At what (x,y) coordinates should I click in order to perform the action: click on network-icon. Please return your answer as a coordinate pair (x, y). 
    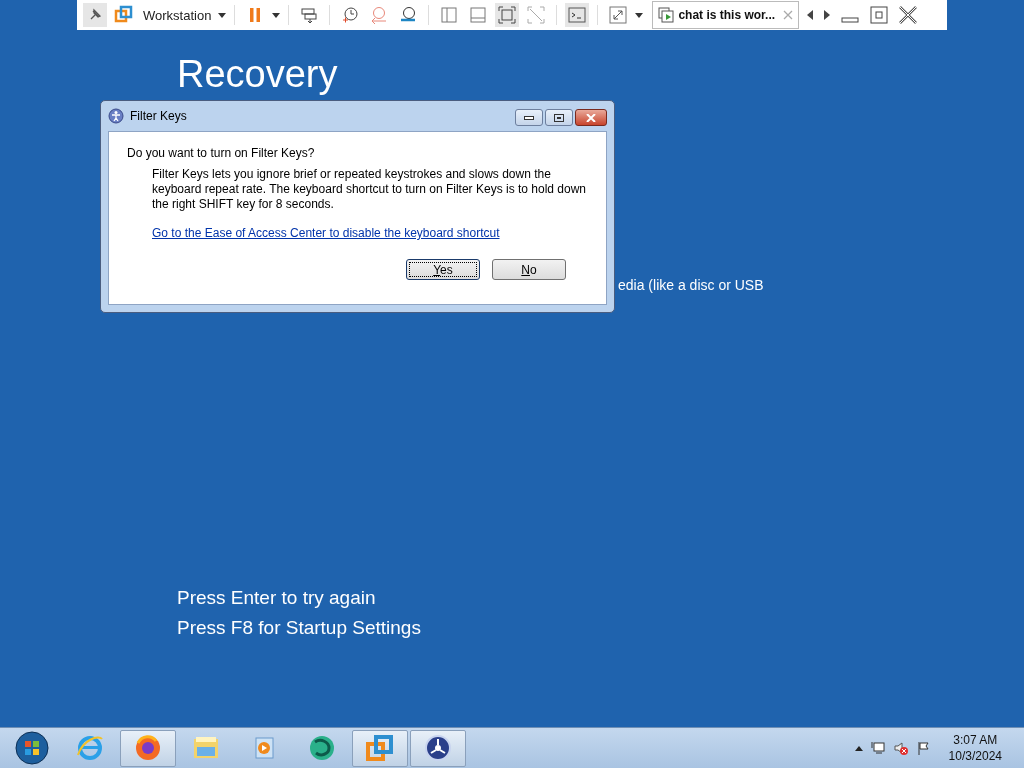
    Looking at the image, I should click on (877, 748).